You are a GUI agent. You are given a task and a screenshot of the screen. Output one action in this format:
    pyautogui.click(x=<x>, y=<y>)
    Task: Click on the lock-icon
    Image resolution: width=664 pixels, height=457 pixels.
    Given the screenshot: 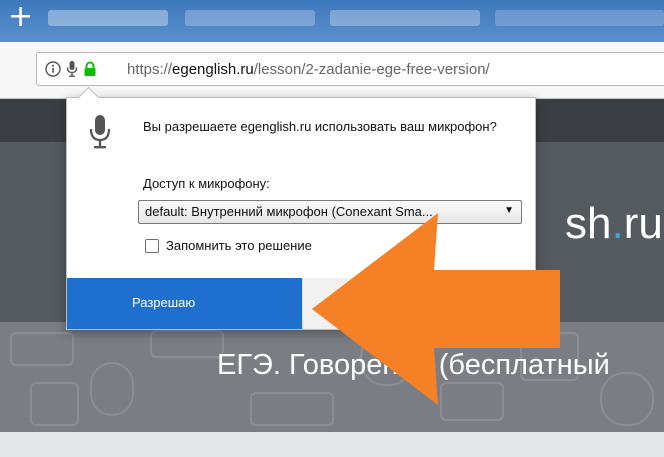 What is the action you would take?
    pyautogui.click(x=90, y=69)
    